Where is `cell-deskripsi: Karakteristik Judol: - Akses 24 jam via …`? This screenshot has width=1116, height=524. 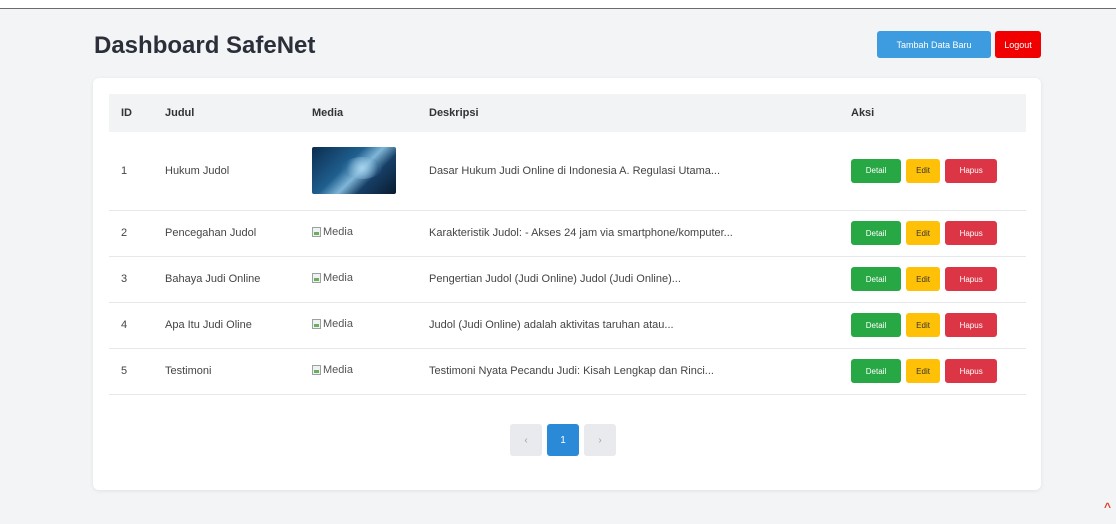 cell-deskripsi: Karakteristik Judol: - Akses 24 jam via … is located at coordinates (581, 233).